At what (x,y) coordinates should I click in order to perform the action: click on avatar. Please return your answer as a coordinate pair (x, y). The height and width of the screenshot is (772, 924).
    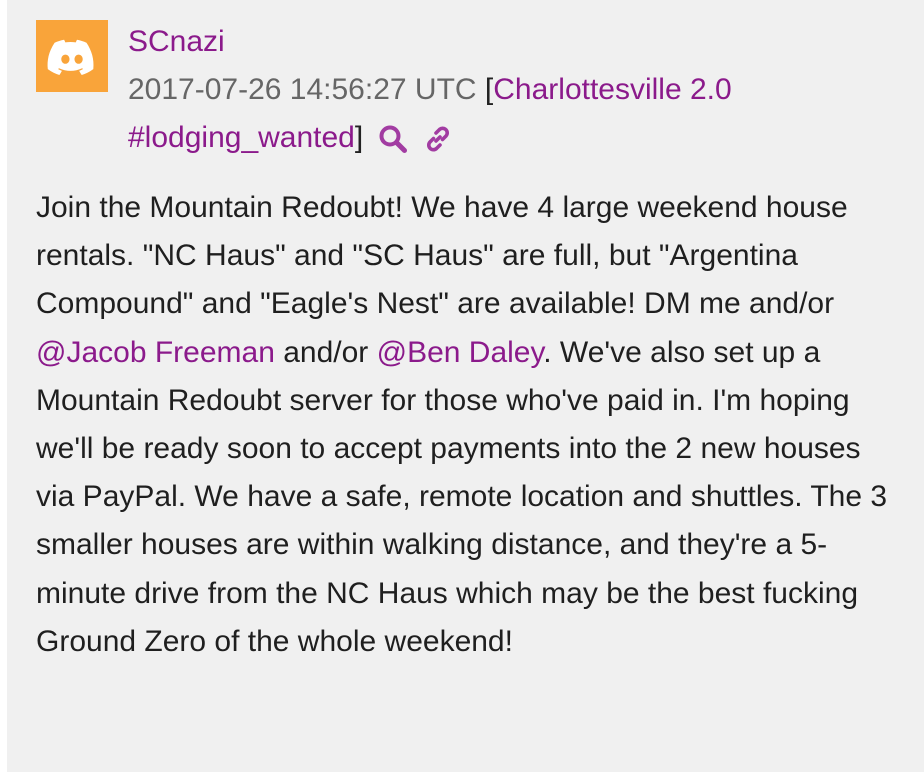
    Looking at the image, I should click on (72, 56).